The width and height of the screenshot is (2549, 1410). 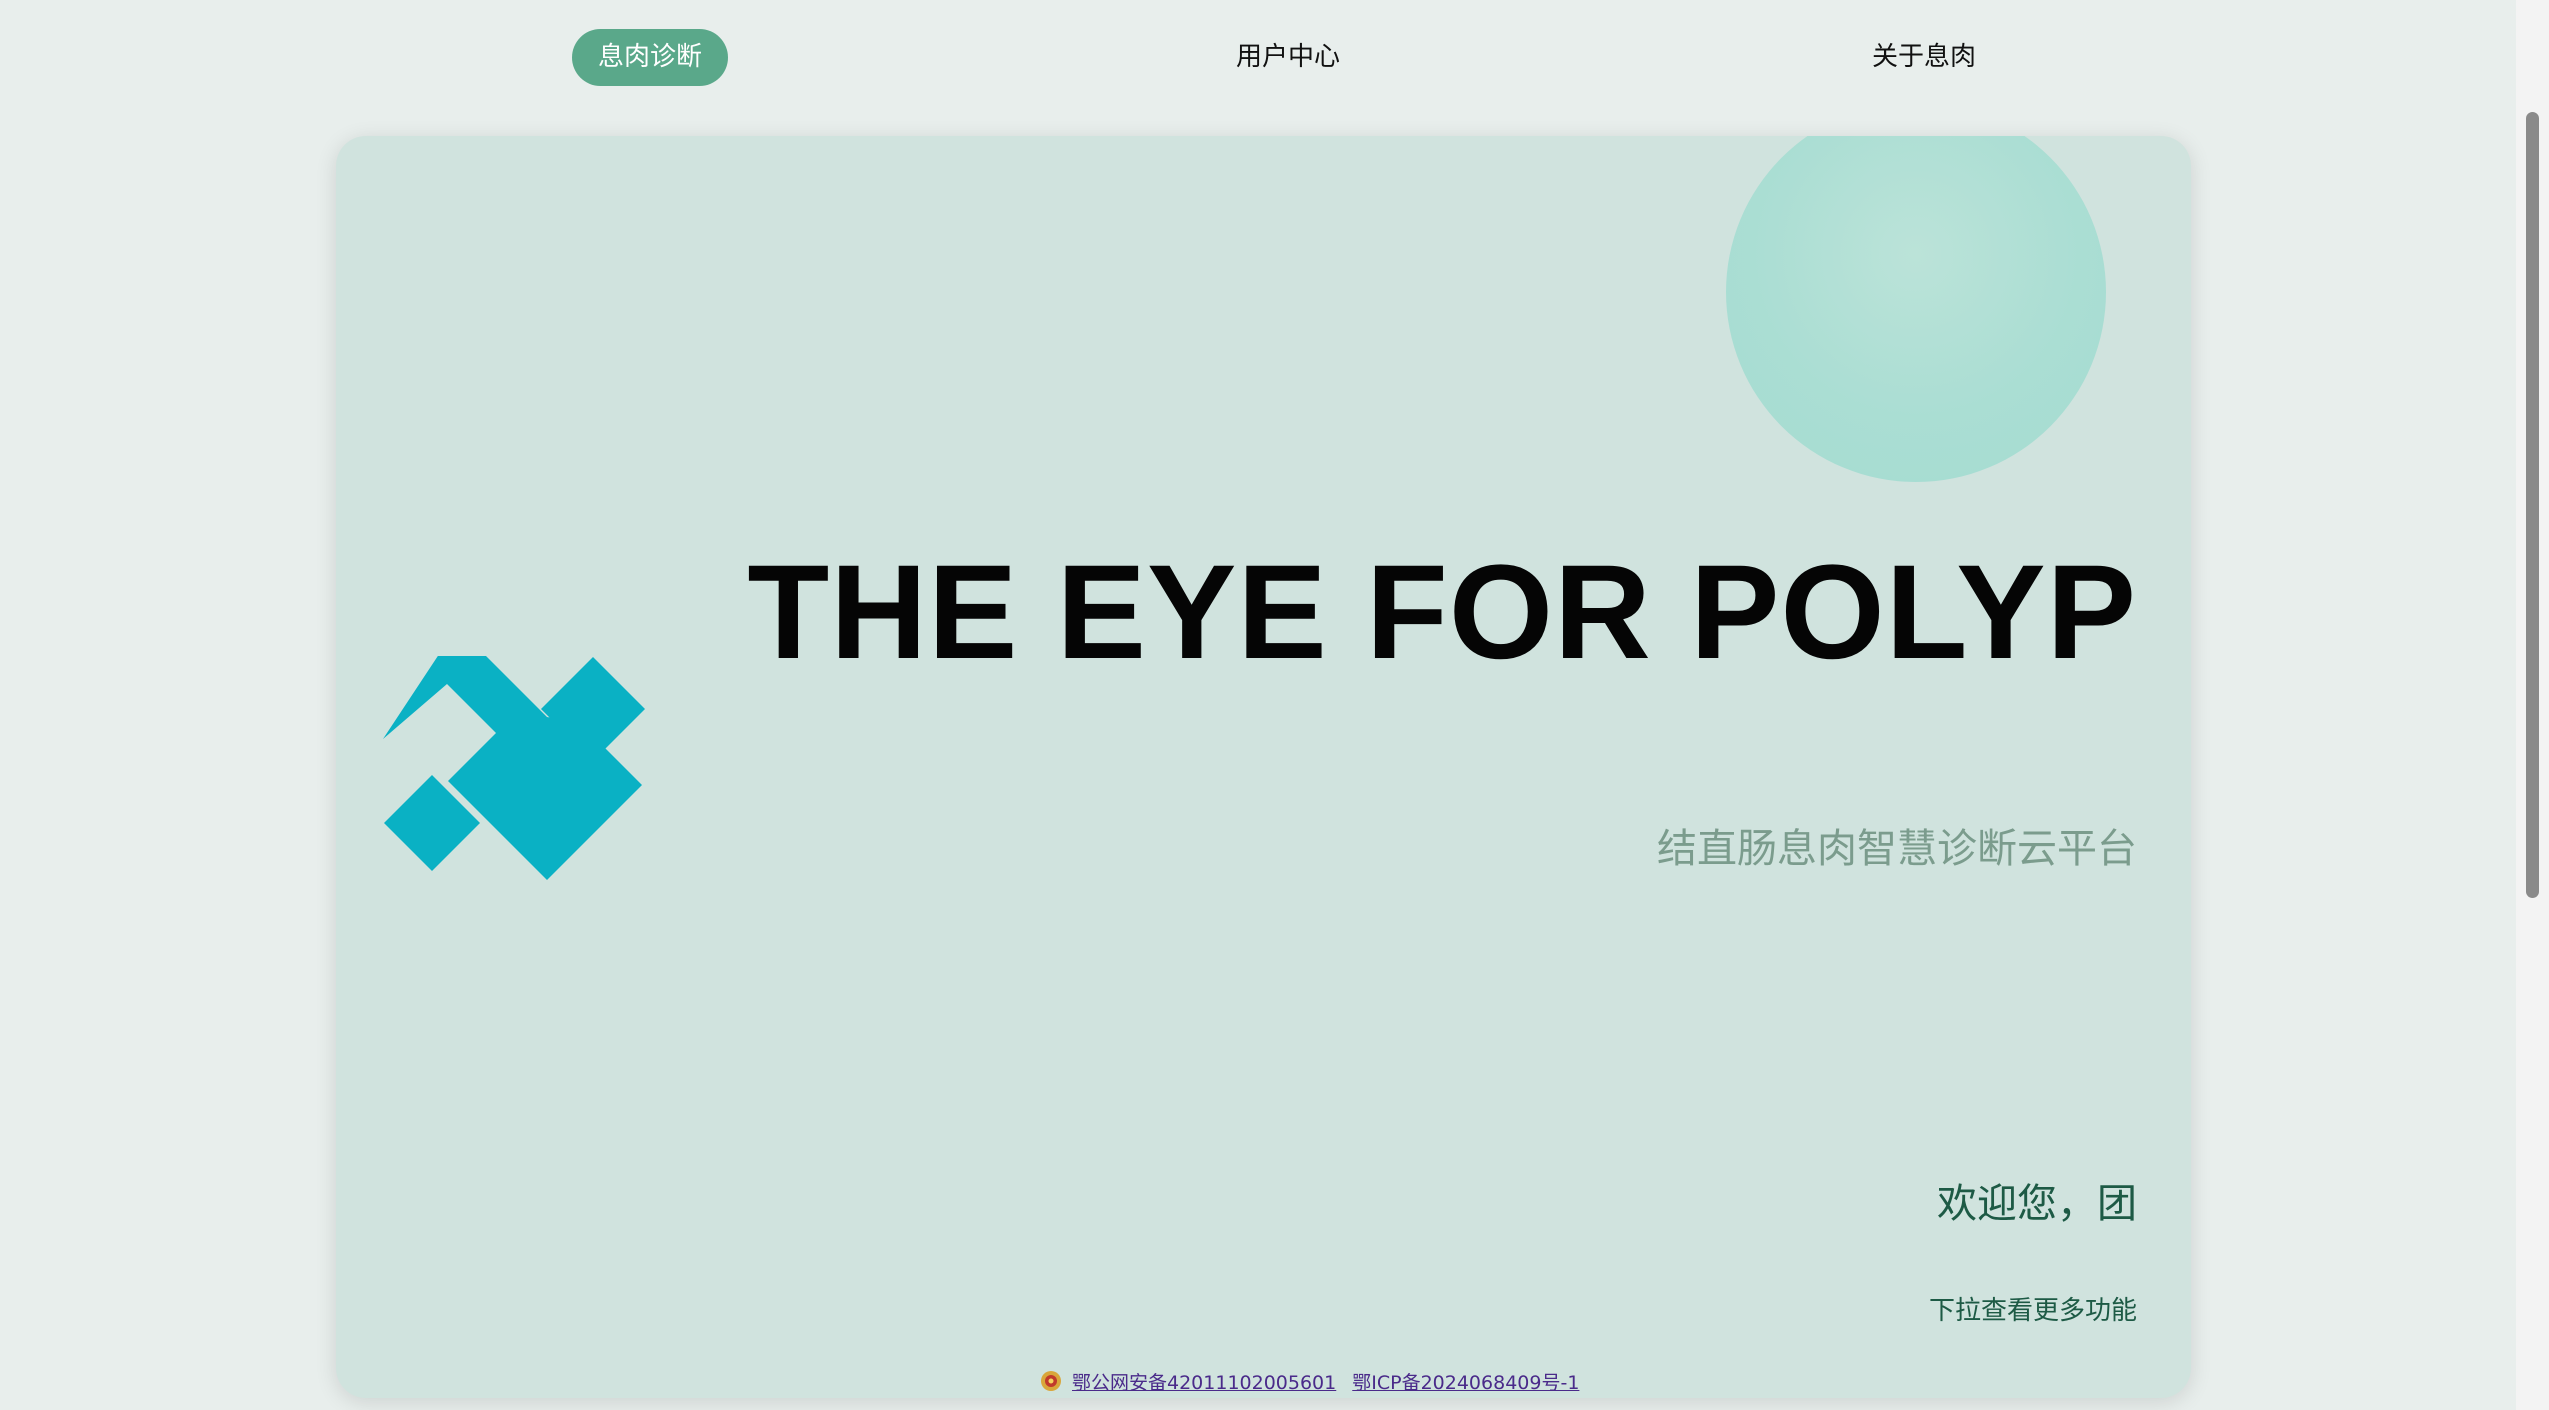 What do you see at coordinates (1204, 1381) in the screenshot?
I see `police-record-link: 鄂公网安备42011102005601` at bounding box center [1204, 1381].